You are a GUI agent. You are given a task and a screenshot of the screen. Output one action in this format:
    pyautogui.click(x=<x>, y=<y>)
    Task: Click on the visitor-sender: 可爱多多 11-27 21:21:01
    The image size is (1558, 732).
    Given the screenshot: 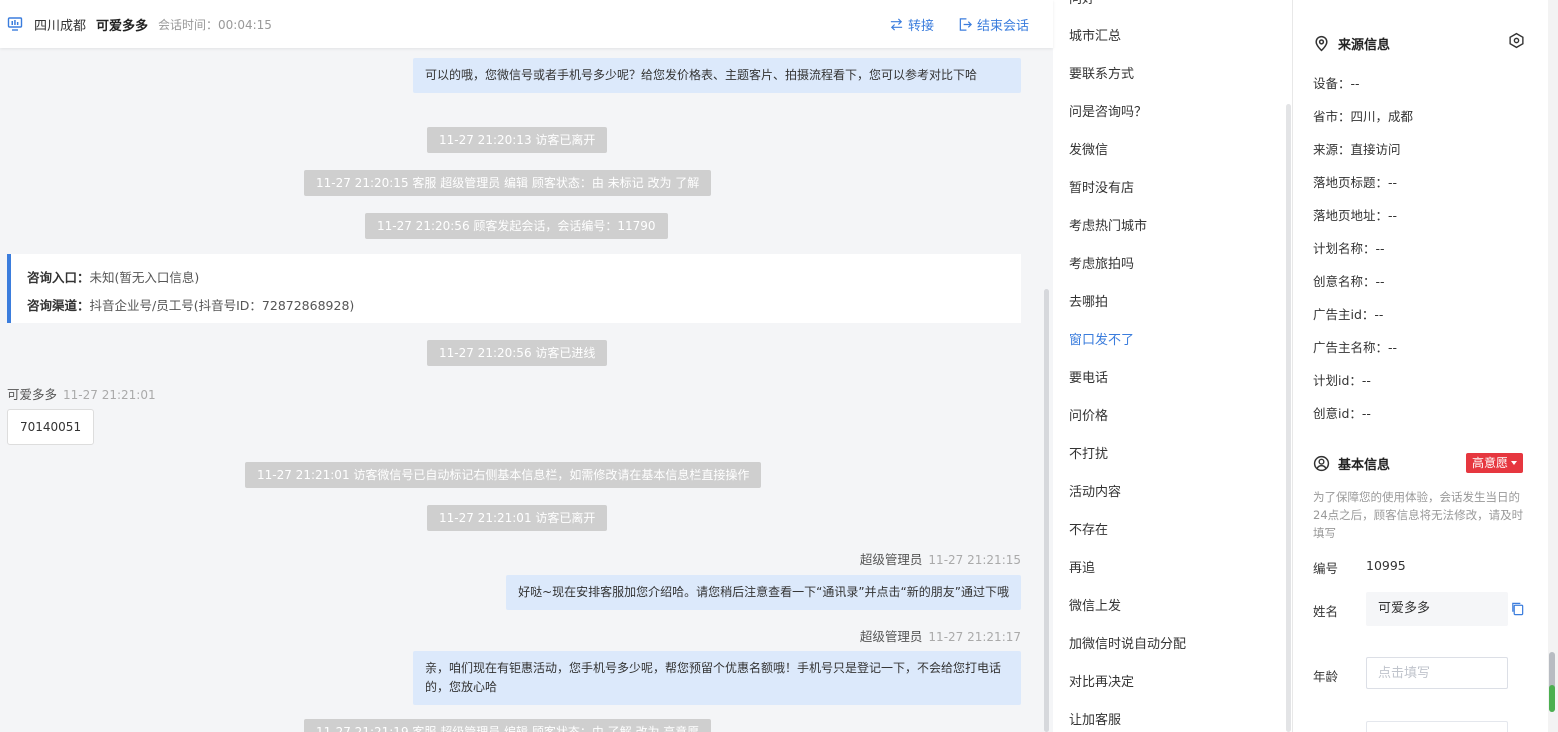 What is the action you would take?
    pyautogui.click(x=81, y=393)
    